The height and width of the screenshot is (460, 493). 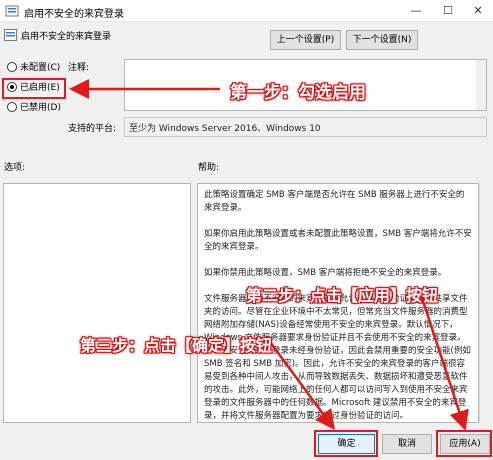 What do you see at coordinates (298, 93) in the screenshot?
I see `annotation-step1: 第一步：勾选启用` at bounding box center [298, 93].